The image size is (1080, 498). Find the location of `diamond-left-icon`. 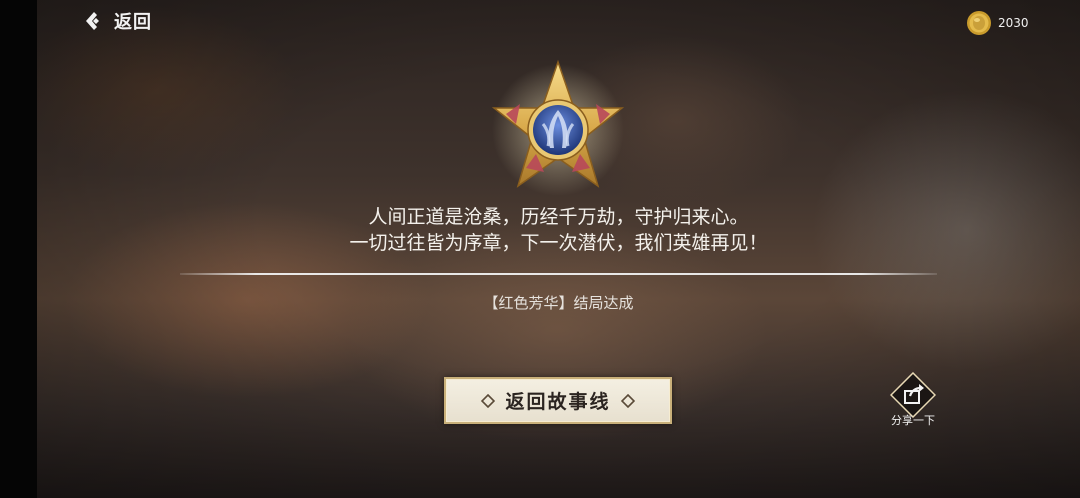

diamond-left-icon is located at coordinates (488, 400).